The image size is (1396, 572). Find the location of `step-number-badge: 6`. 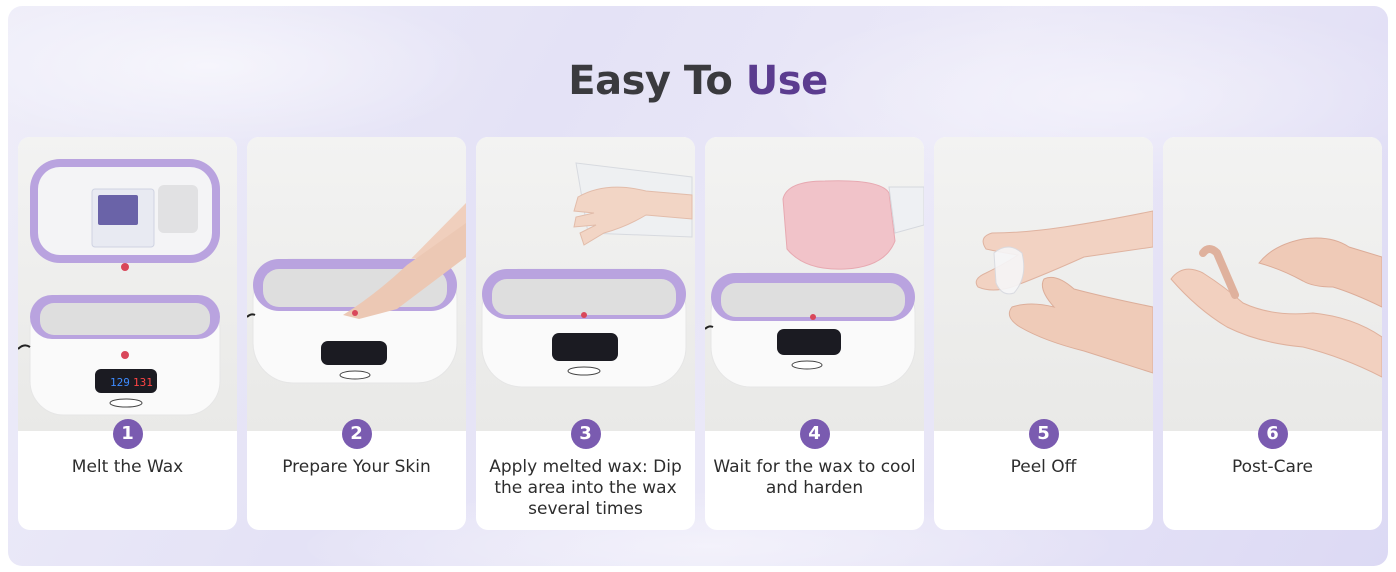

step-number-badge: 6 is located at coordinates (1272, 434).